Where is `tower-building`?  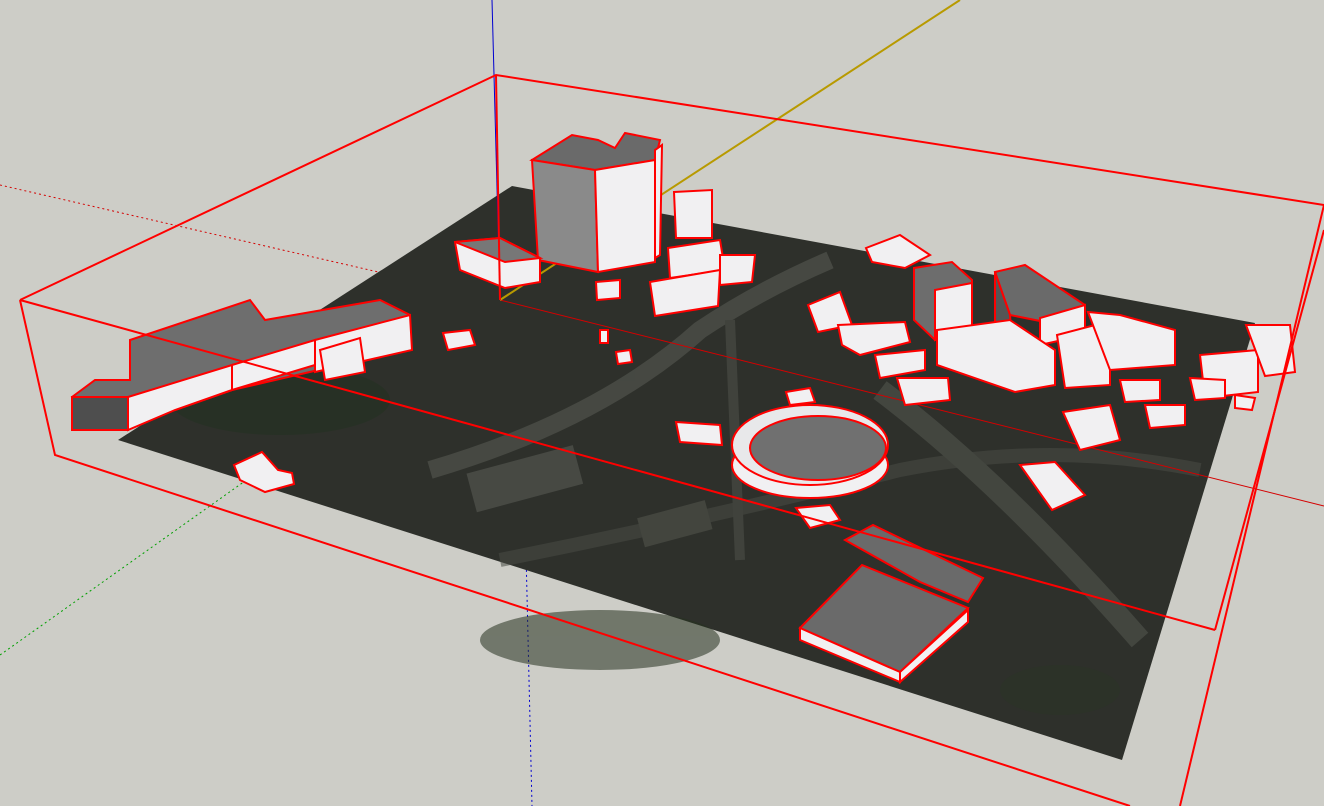
tower-building is located at coordinates (596, 202).